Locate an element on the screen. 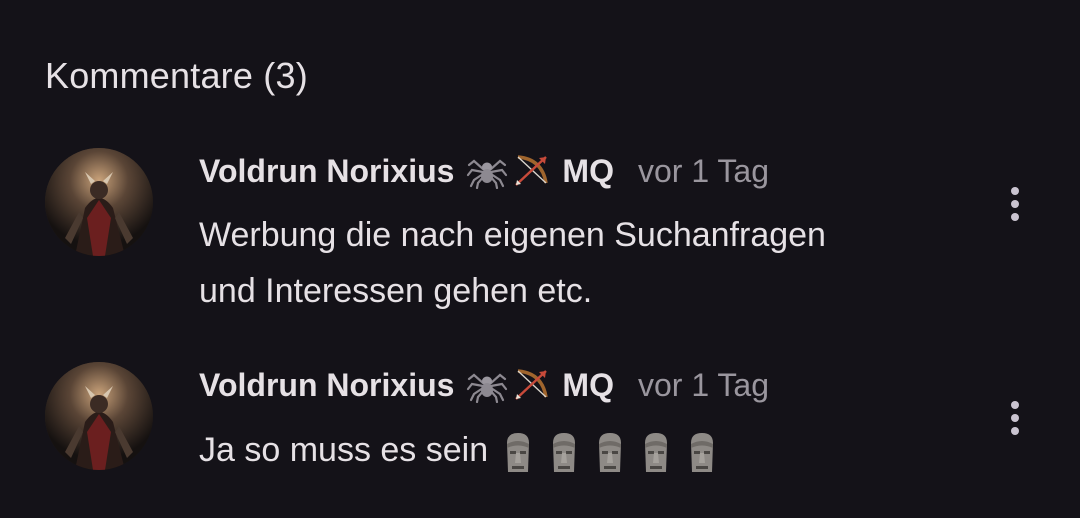  comment-text-line: Ja so muss es sein is located at coordinates (344, 450).